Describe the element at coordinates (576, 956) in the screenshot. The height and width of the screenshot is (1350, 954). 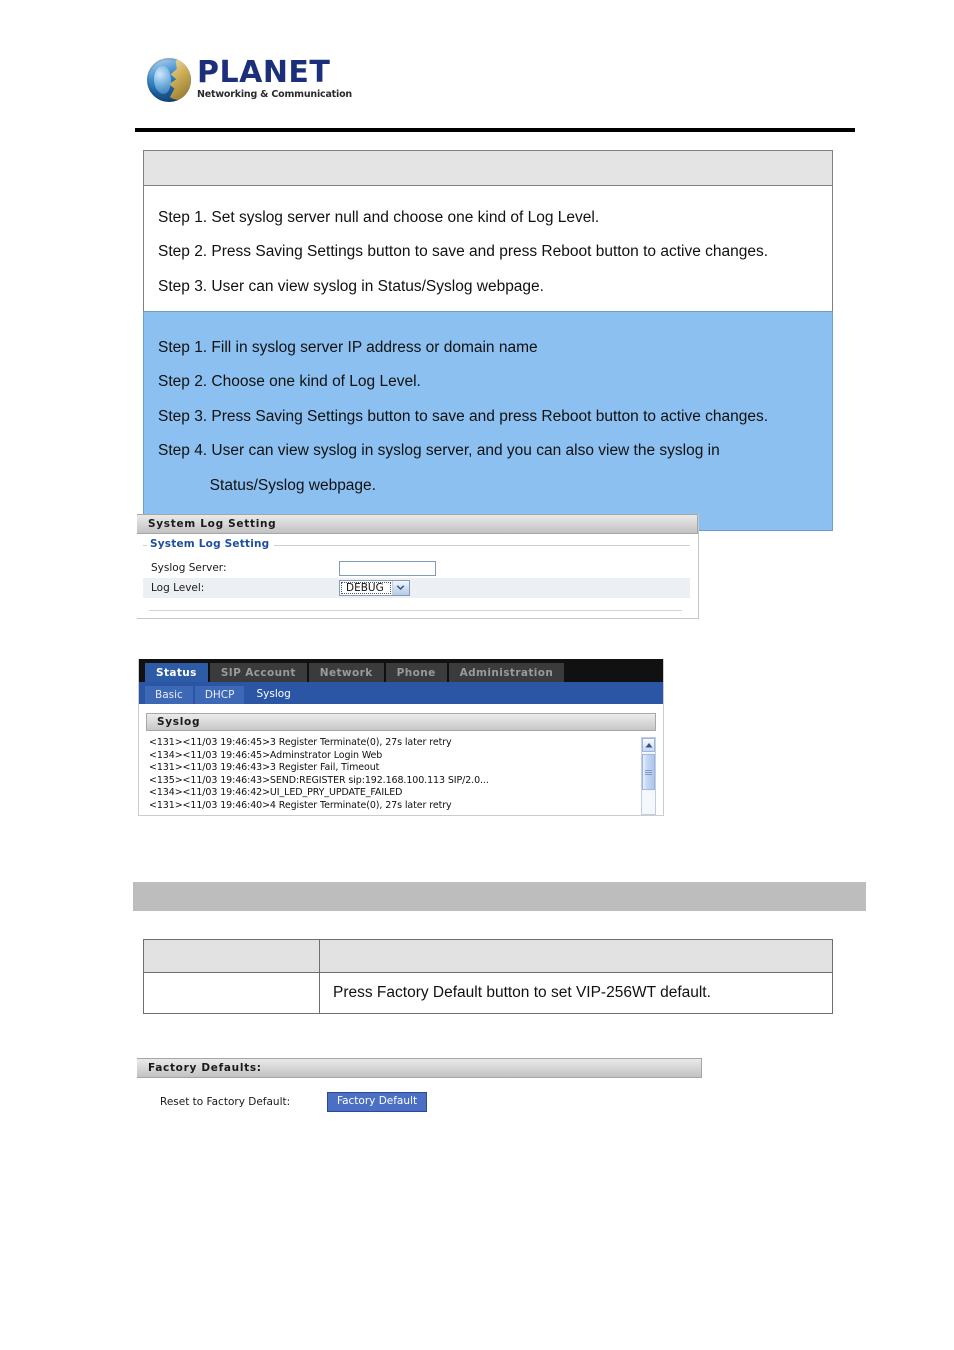
I see `header-cell-right` at that location.